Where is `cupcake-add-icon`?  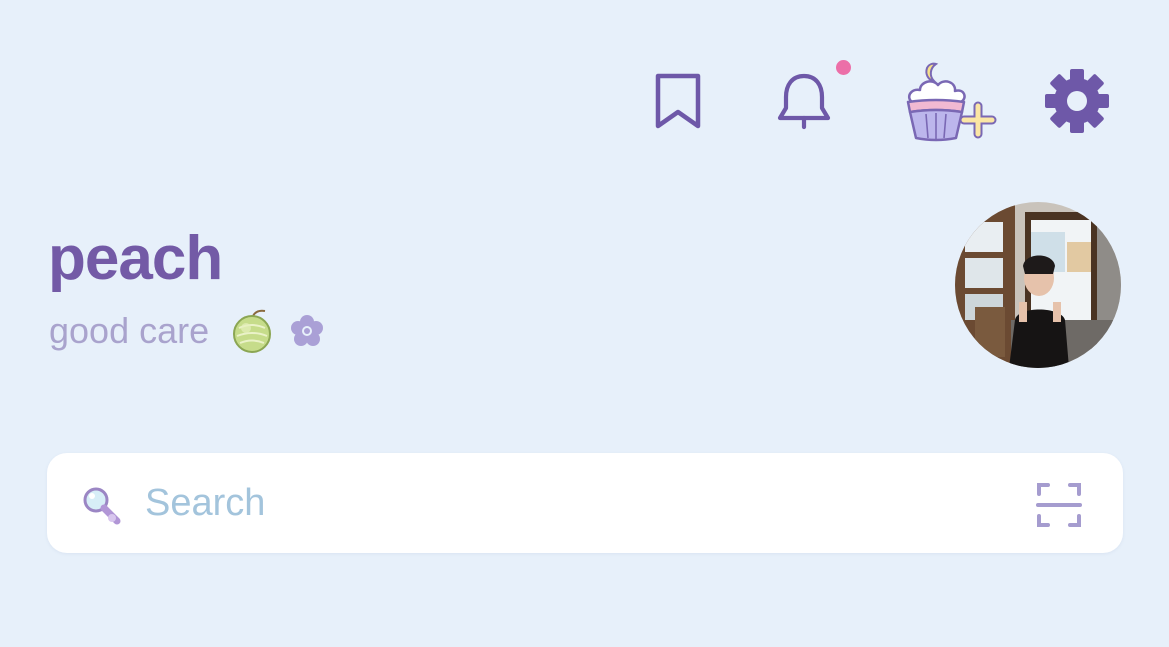
cupcake-add-icon is located at coordinates (948, 101).